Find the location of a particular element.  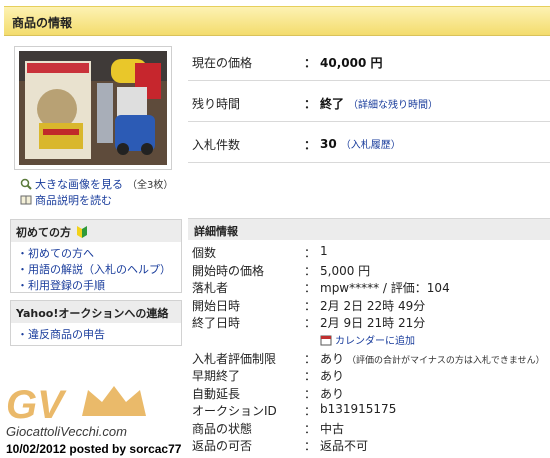

beginner-mark-icon is located at coordinates (81, 233).